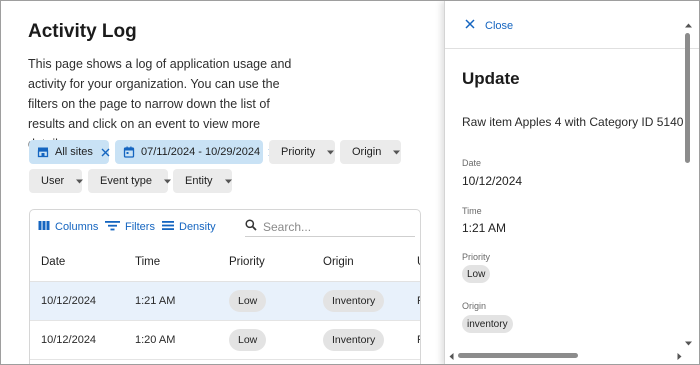  Describe the element at coordinates (155, 340) in the screenshot. I see `cell-time: 1:20 AM` at that location.